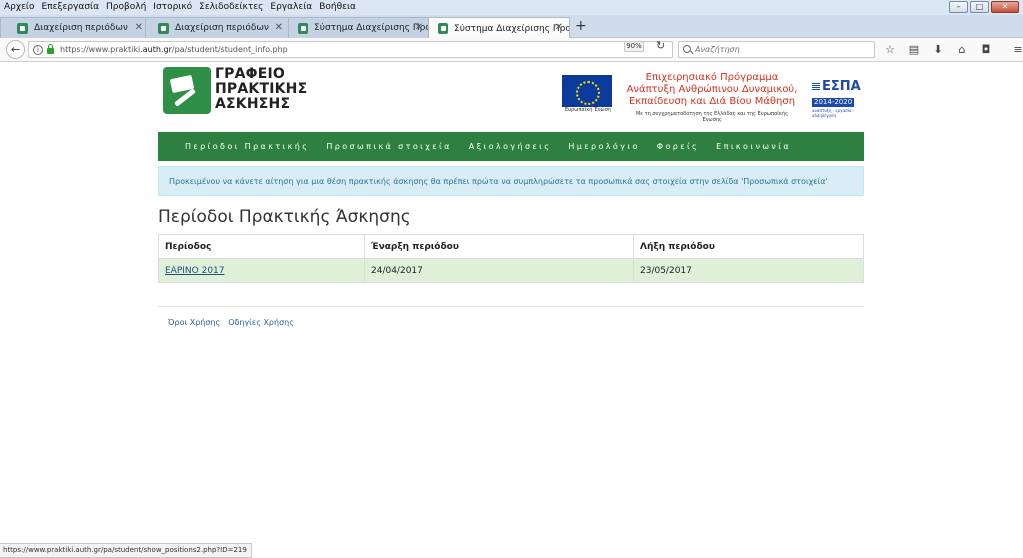  What do you see at coordinates (753, 146) in the screenshot?
I see `nav-link-contact: Επικοινωνία` at bounding box center [753, 146].